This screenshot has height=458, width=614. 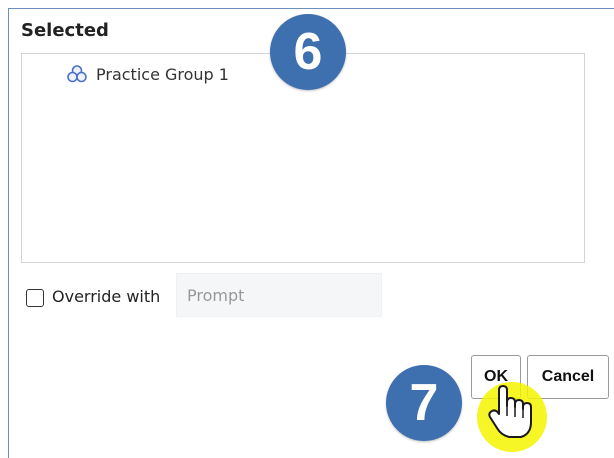 What do you see at coordinates (77, 74) in the screenshot?
I see `group-icon` at bounding box center [77, 74].